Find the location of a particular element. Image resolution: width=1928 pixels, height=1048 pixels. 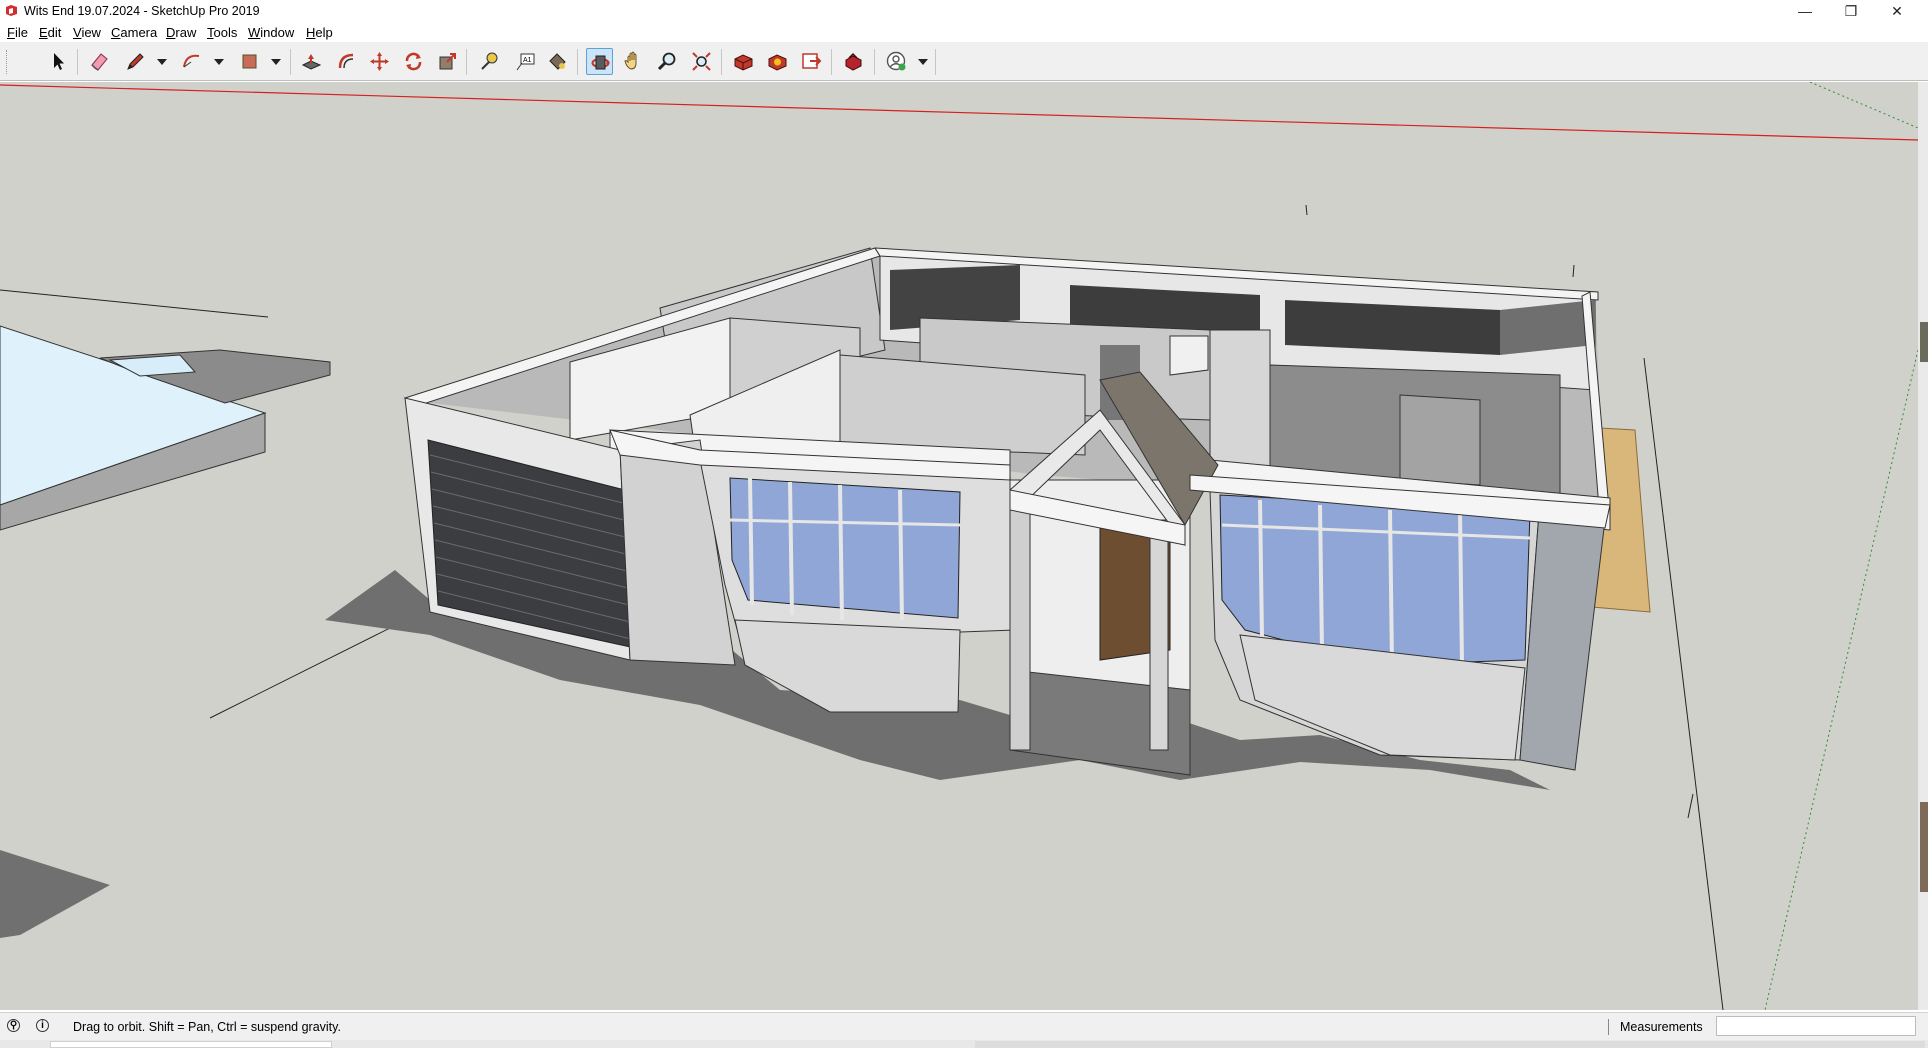

zoom-icon is located at coordinates (666, 61).